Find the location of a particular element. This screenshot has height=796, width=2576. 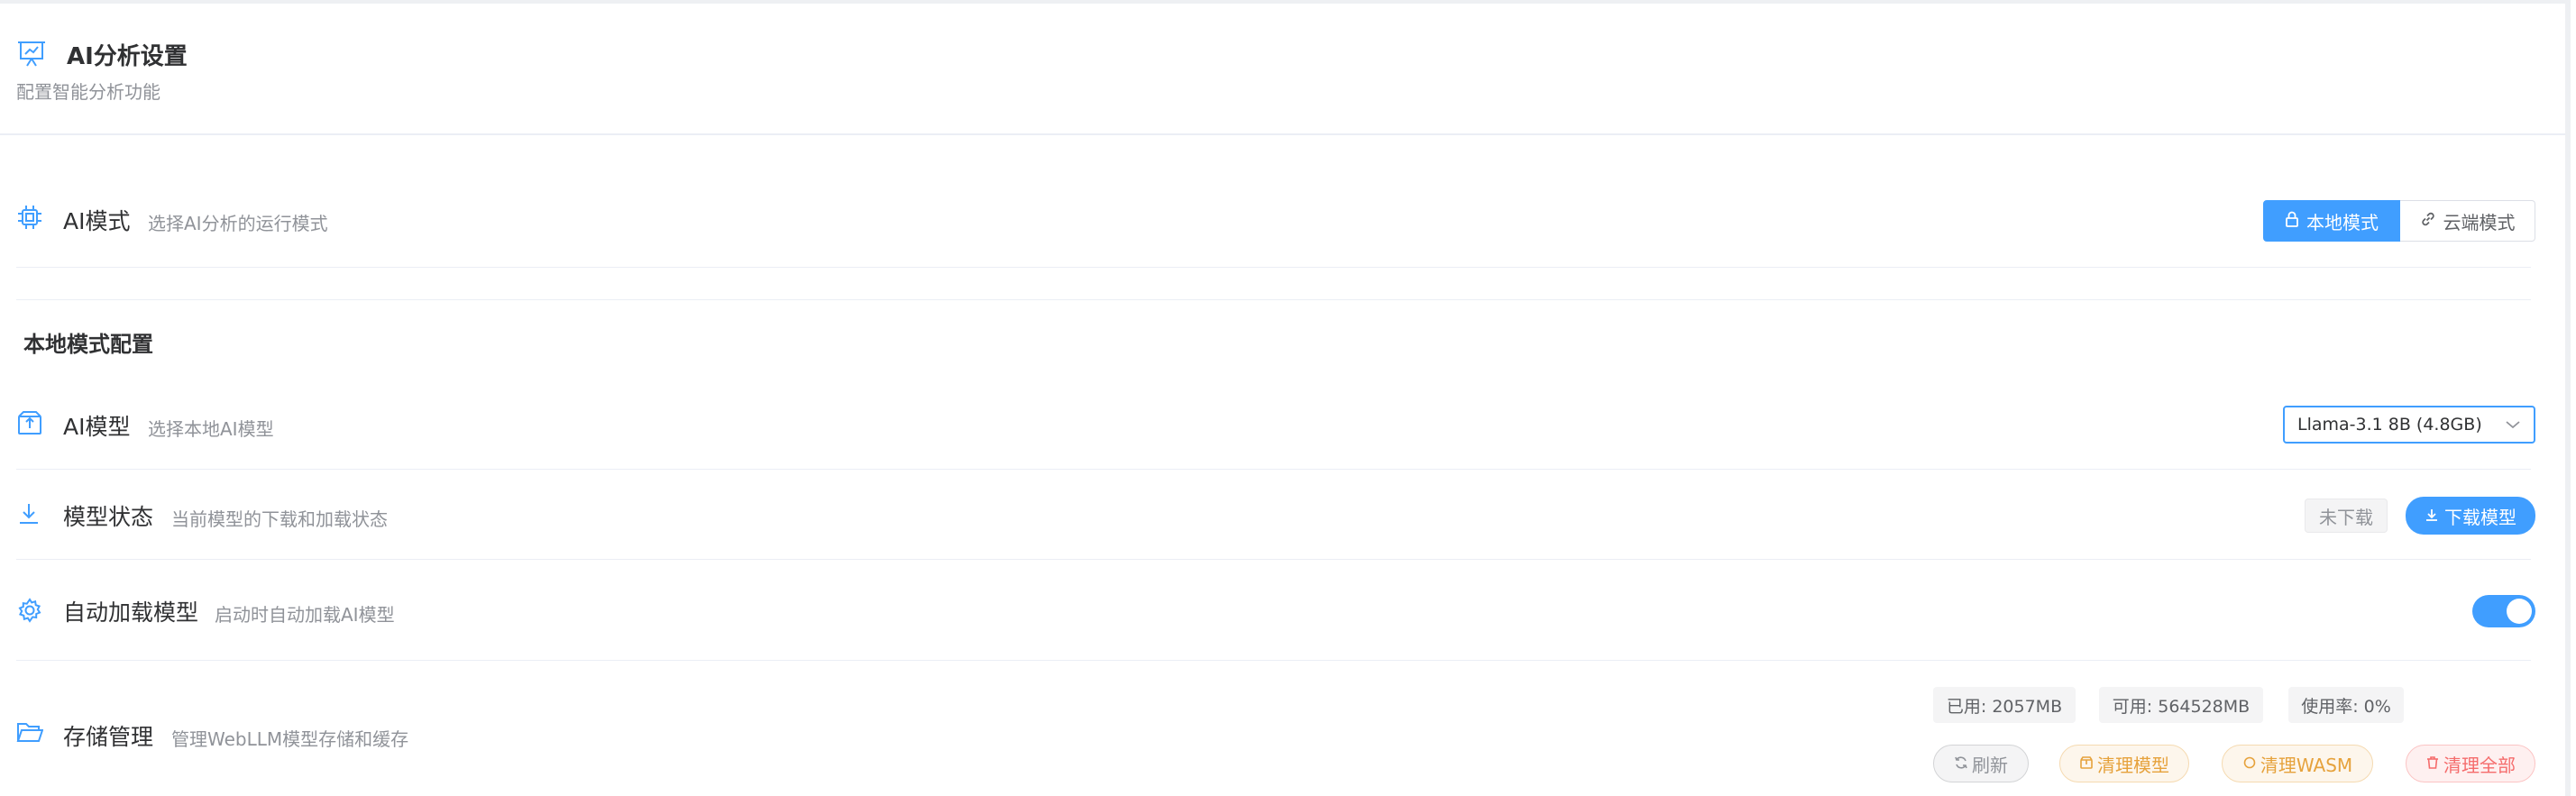

ai-model-select: Llama-3.1 8B (4.8GB) is located at coordinates (2409, 425).